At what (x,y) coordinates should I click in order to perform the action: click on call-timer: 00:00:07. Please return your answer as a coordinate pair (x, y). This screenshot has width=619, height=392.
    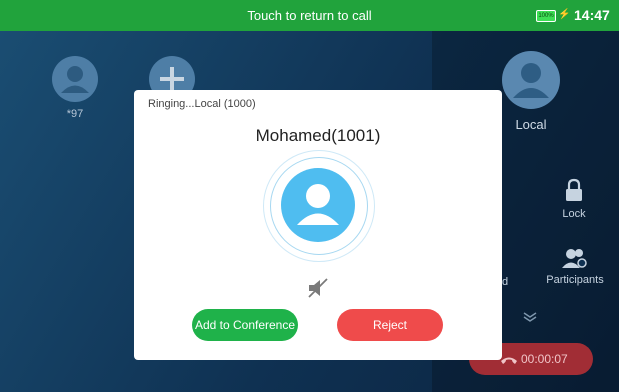
    Looking at the image, I should click on (544, 359).